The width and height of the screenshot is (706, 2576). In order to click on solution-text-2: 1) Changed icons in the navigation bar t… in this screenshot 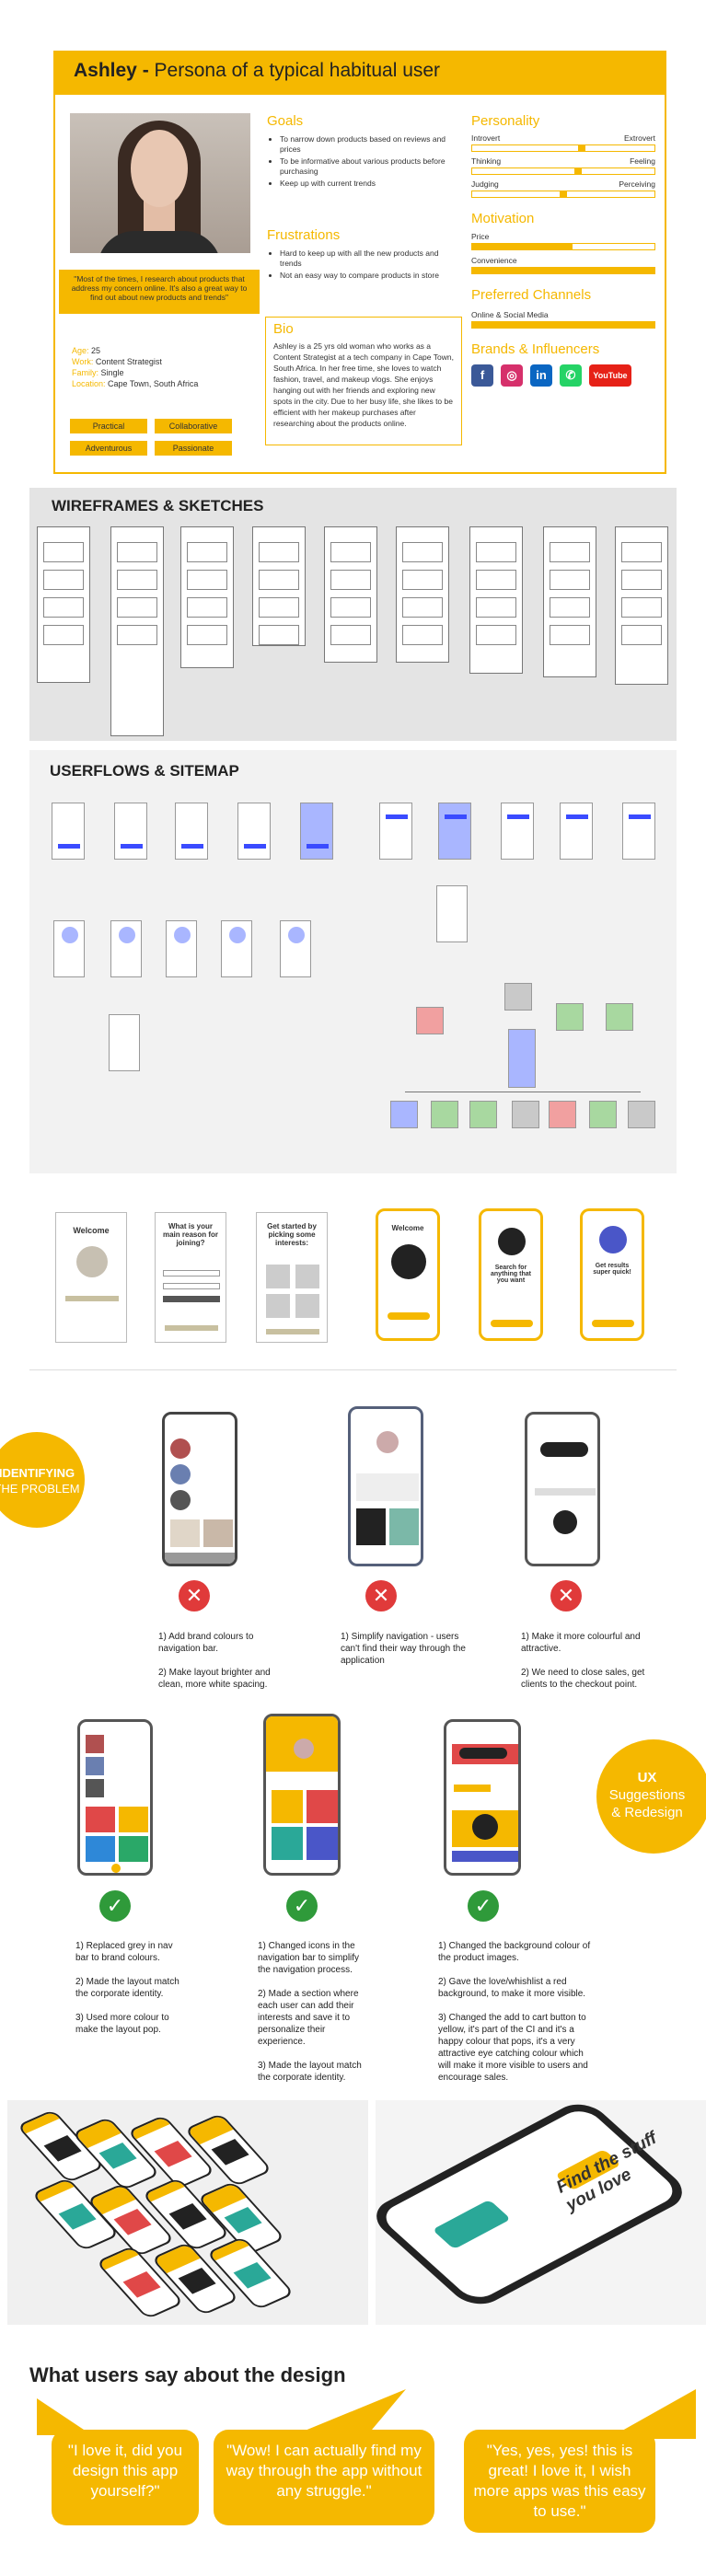, I will do `click(310, 2012)`.